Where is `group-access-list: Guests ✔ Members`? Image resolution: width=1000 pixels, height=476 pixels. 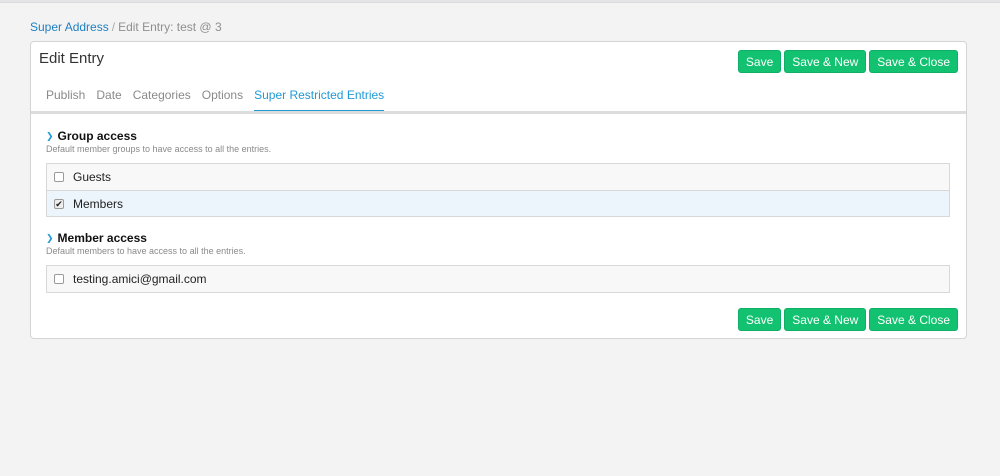
group-access-list: Guests ✔ Members is located at coordinates (498, 190).